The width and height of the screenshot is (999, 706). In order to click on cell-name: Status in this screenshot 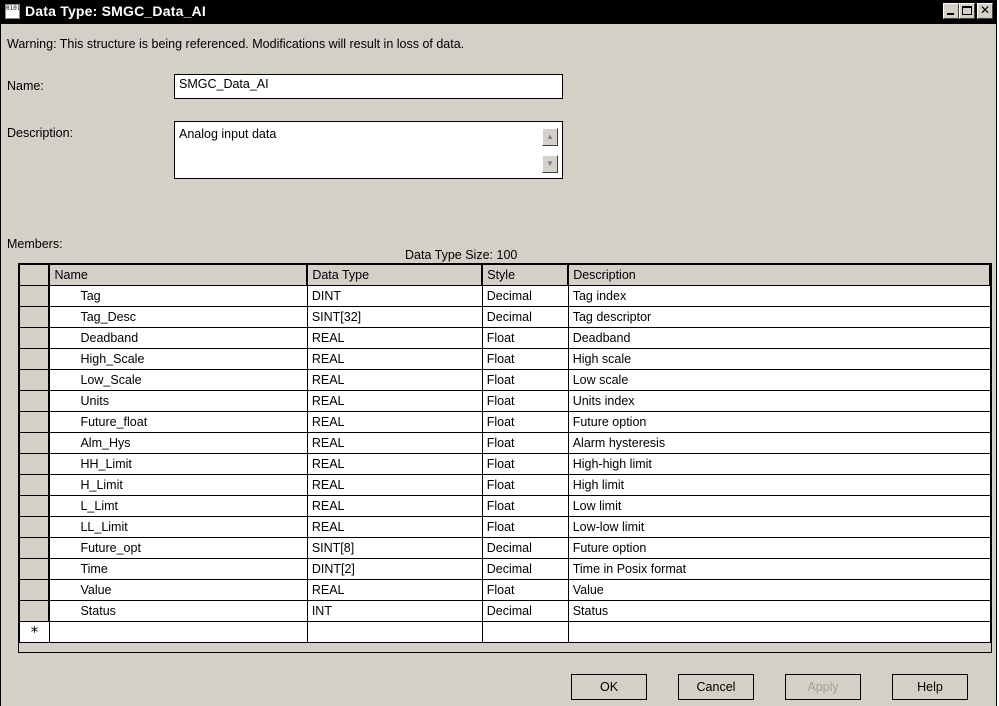, I will do `click(178, 611)`.